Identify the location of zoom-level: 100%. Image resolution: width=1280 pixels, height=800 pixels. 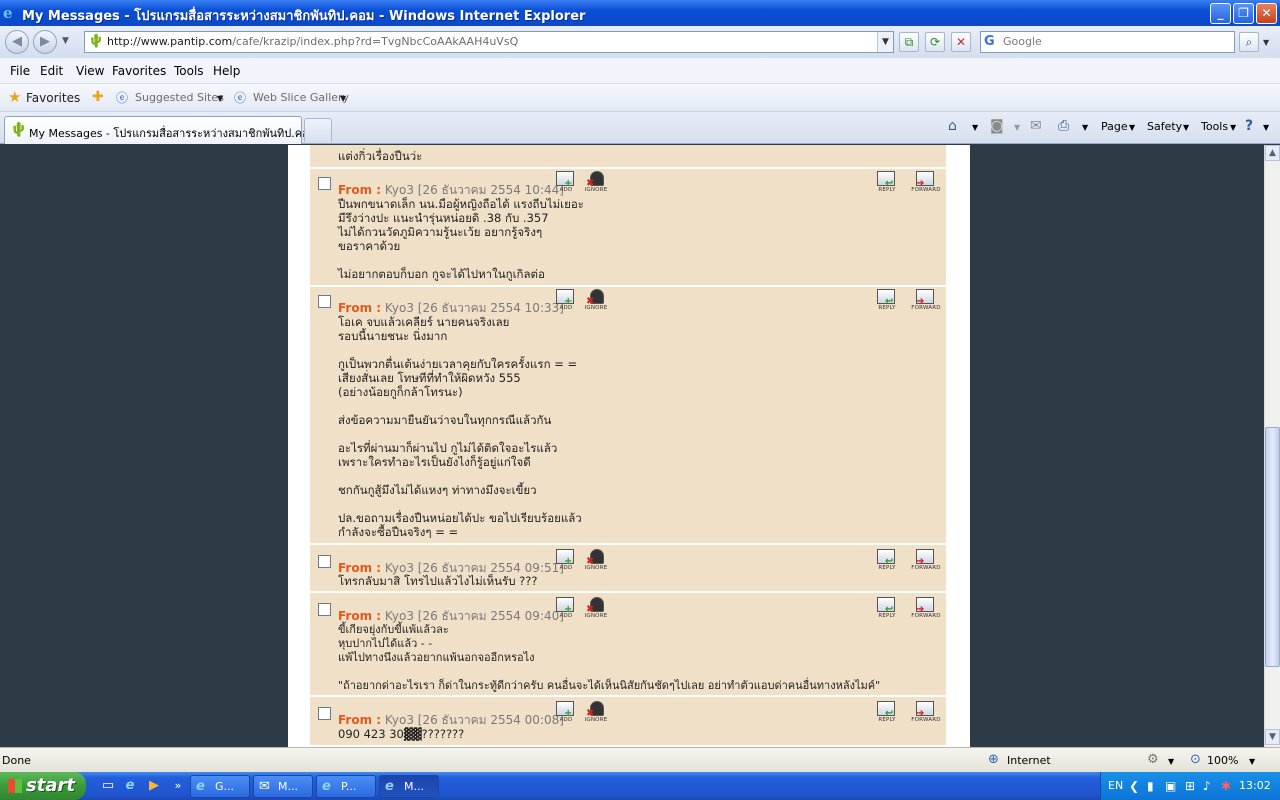
(1222, 760).